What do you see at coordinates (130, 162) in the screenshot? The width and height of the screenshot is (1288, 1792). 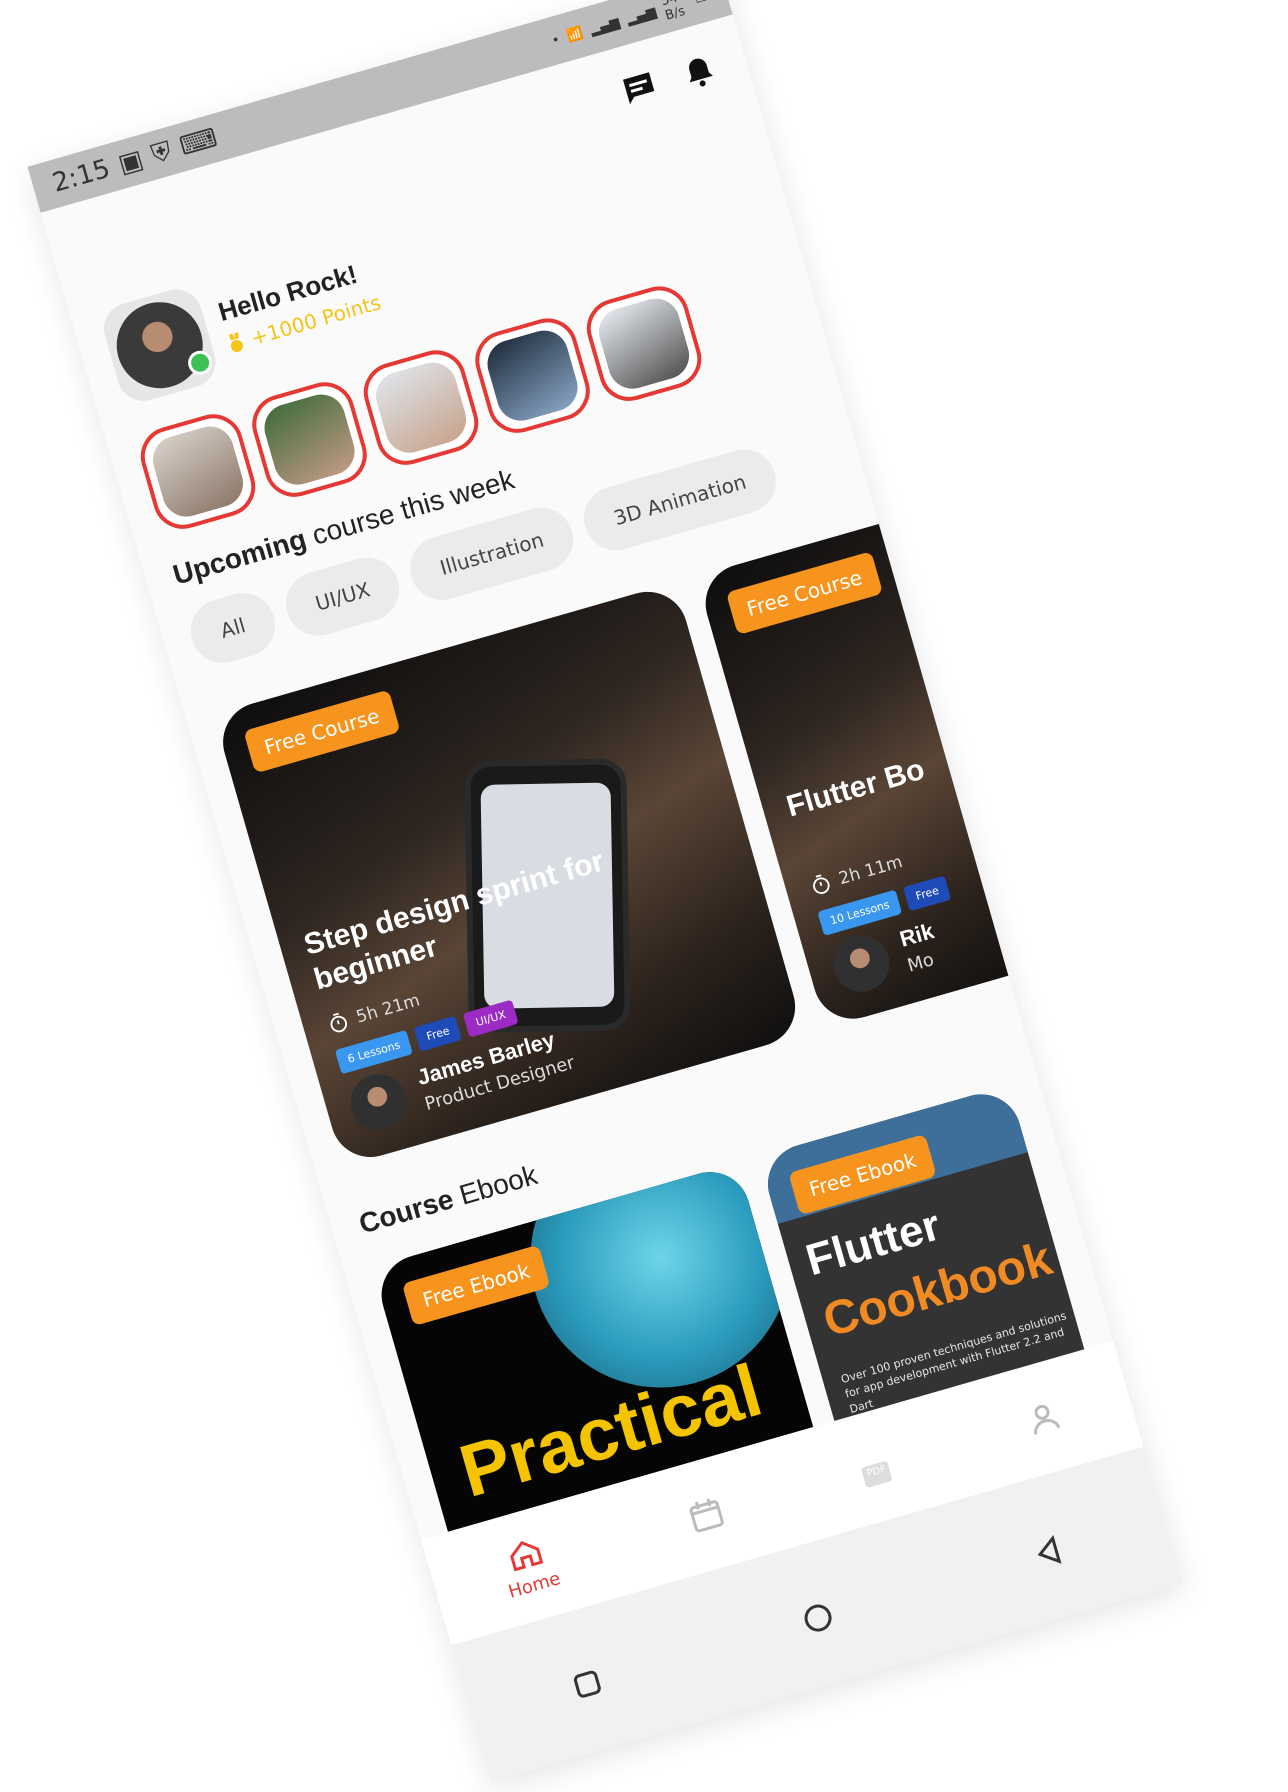 I see `app-icon: ▣` at bounding box center [130, 162].